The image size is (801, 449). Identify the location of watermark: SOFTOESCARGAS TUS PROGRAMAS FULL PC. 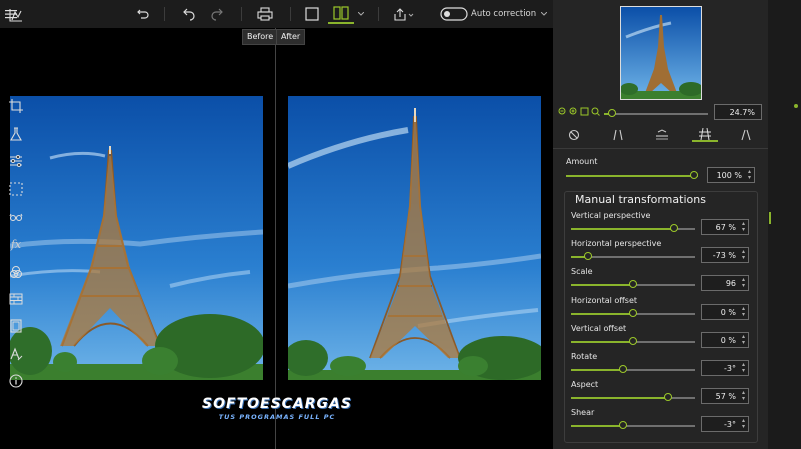
(277, 408).